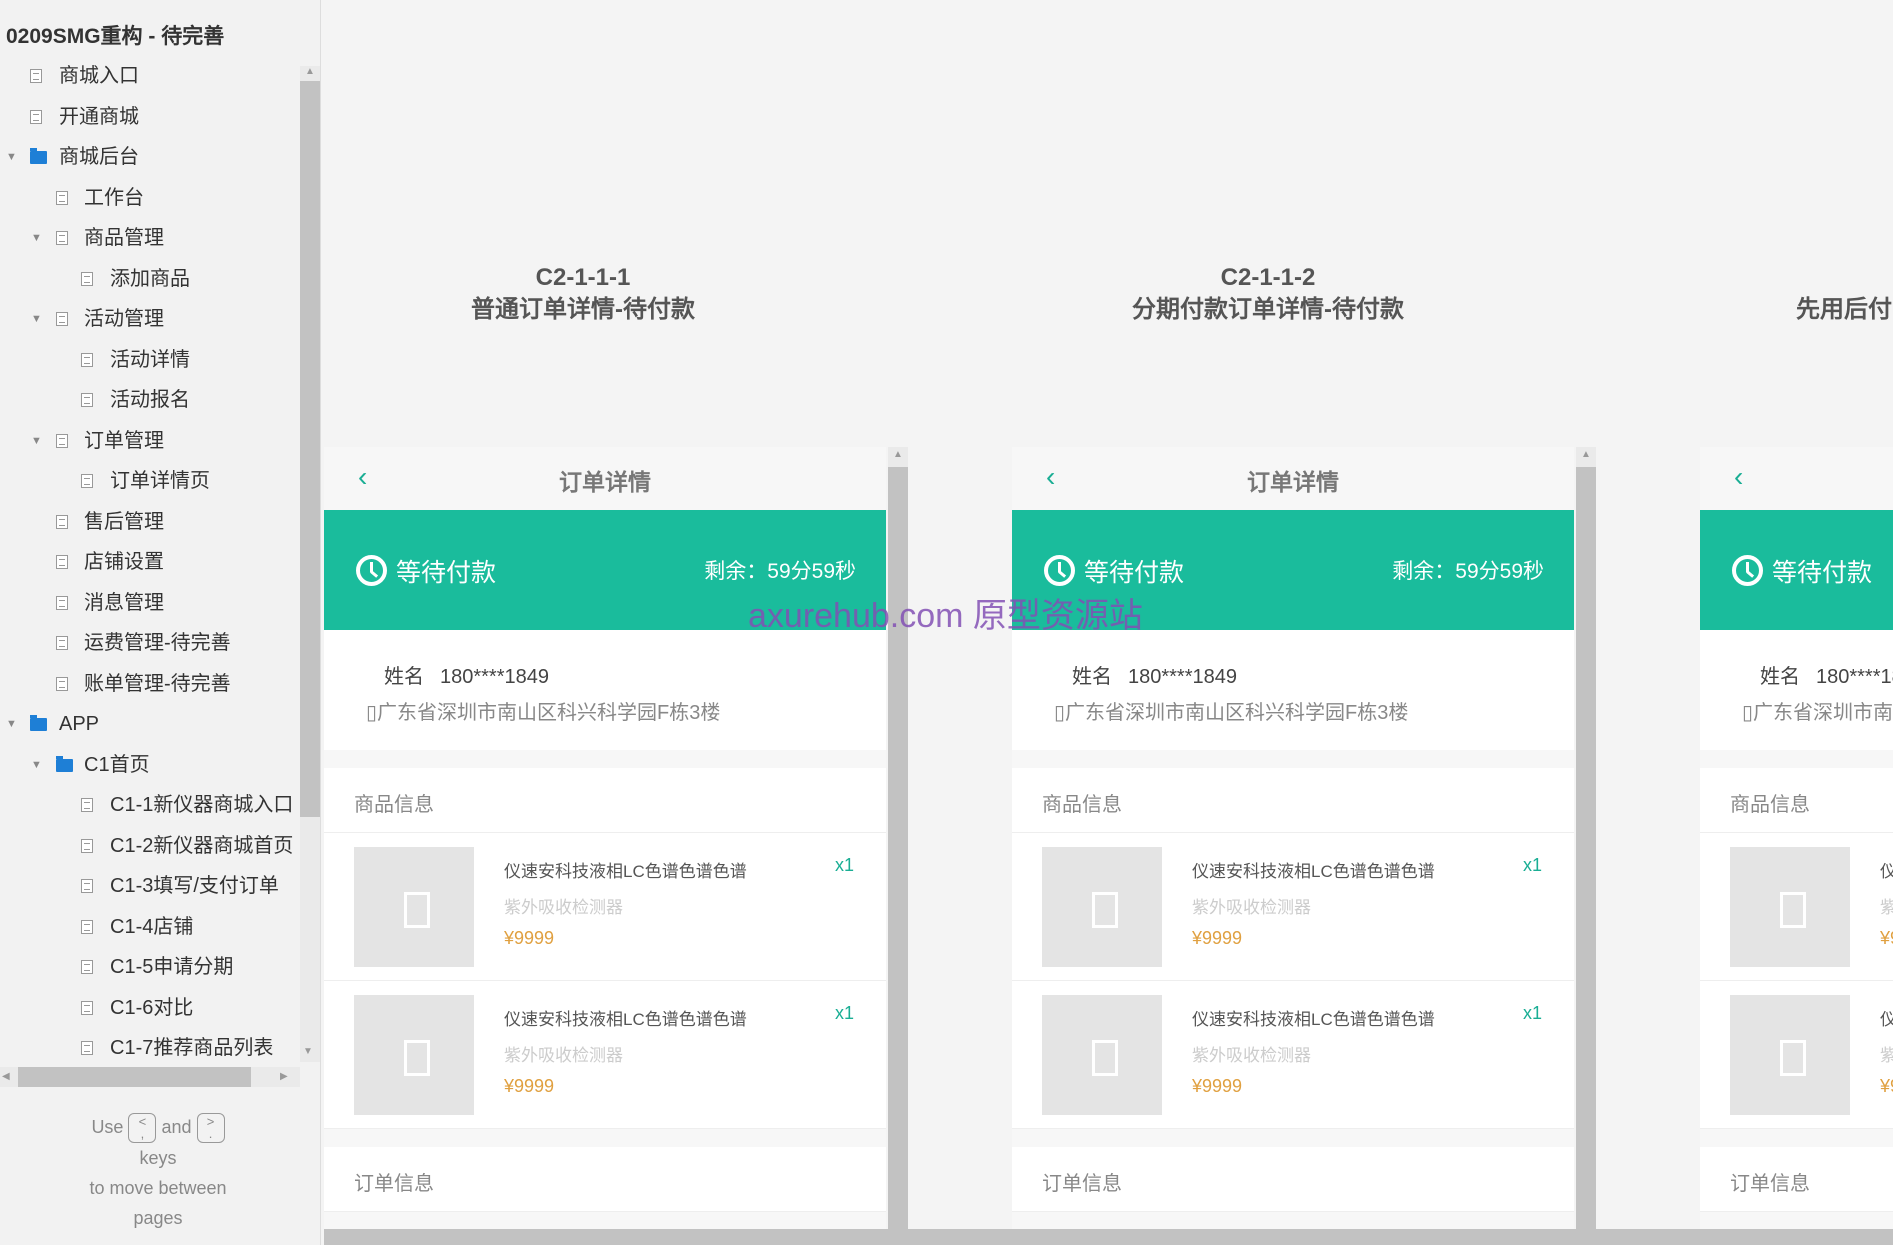  I want to click on page-code: C2-1-1-2, so click(1268, 277).